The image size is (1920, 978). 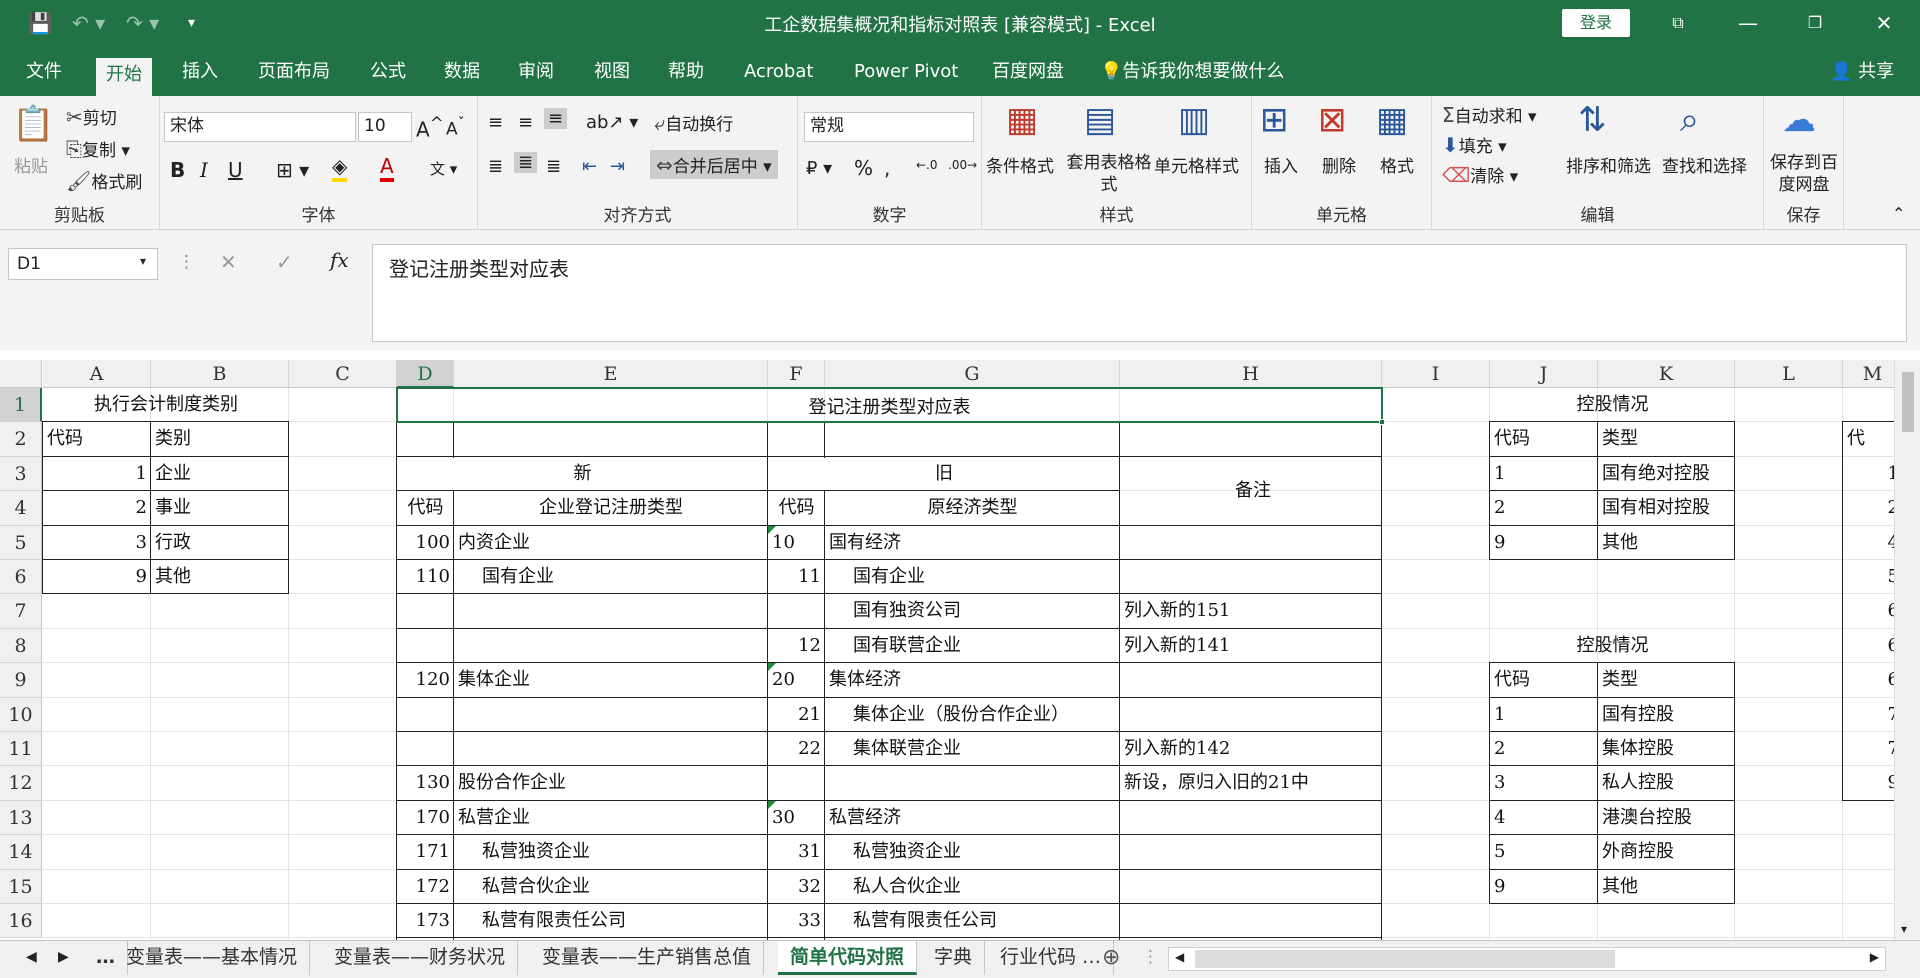 What do you see at coordinates (495, 122) in the screenshot?
I see `align-top-icon: ≡` at bounding box center [495, 122].